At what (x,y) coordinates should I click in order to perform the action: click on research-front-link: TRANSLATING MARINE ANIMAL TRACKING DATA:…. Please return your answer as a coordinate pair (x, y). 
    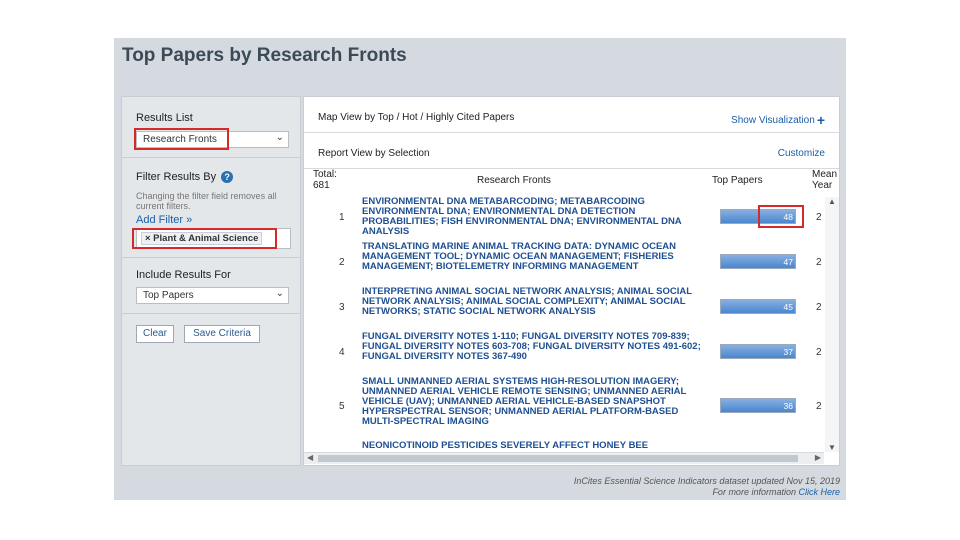
    Looking at the image, I should click on (532, 257).